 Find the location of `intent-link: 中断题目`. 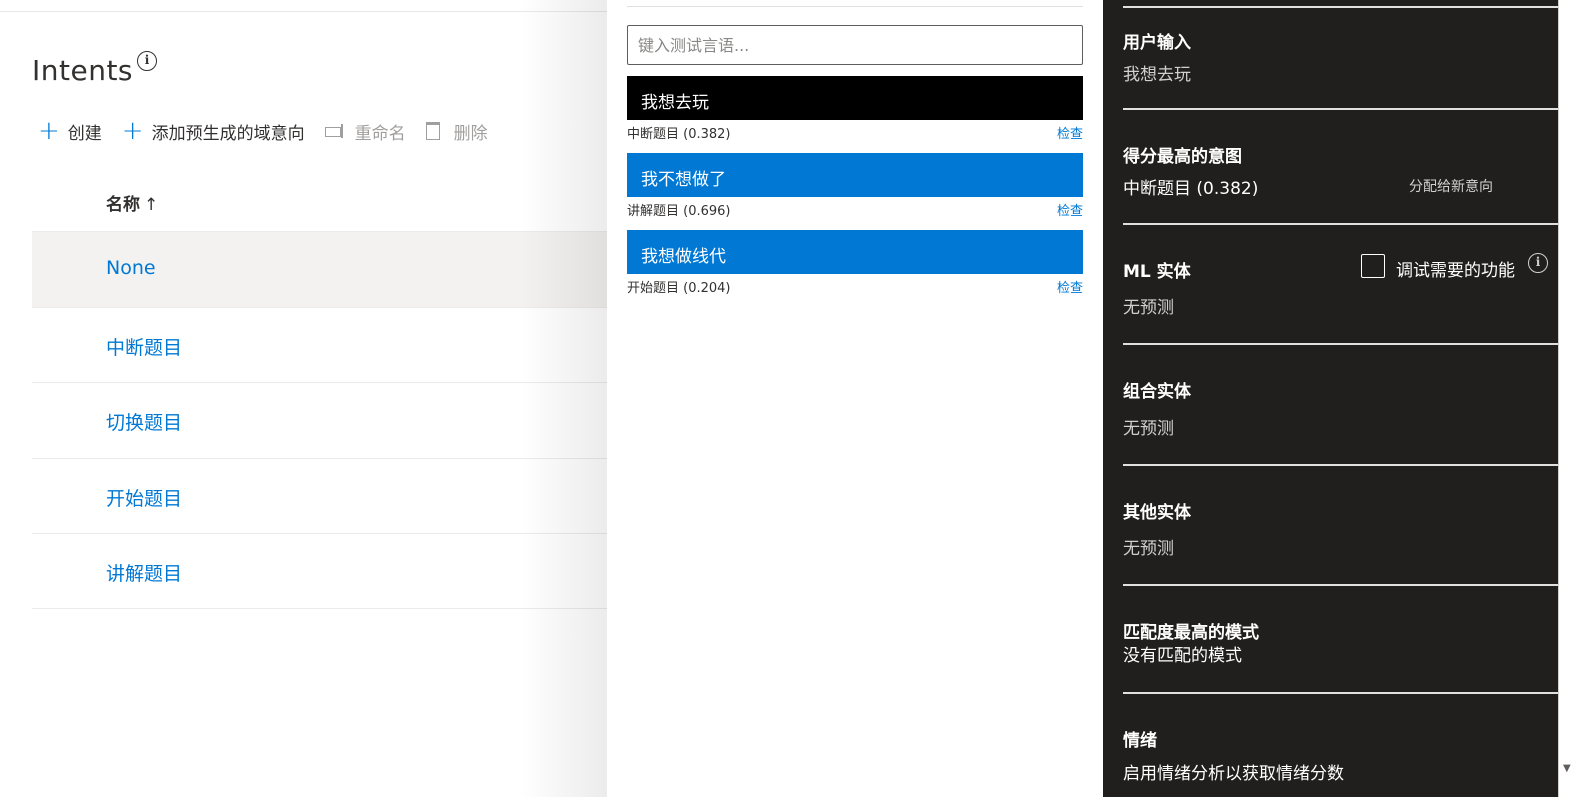

intent-link: 中断题目 is located at coordinates (144, 346).